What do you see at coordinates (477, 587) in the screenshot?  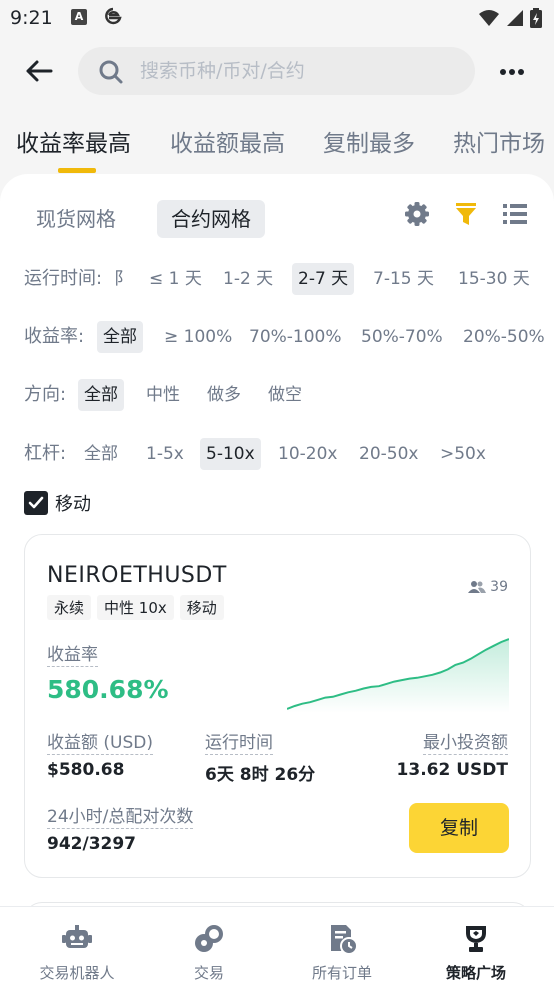 I see `users-icon` at bounding box center [477, 587].